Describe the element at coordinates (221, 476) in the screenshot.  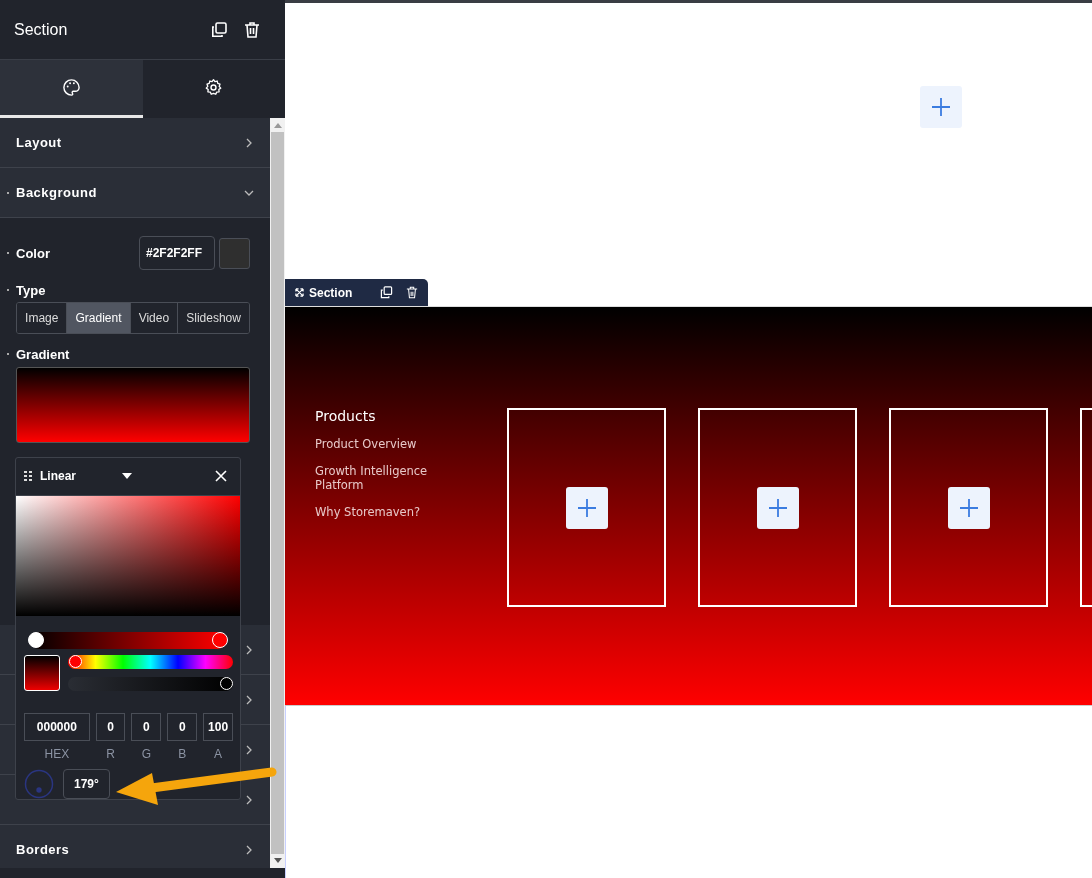
I see `close-icon` at that location.